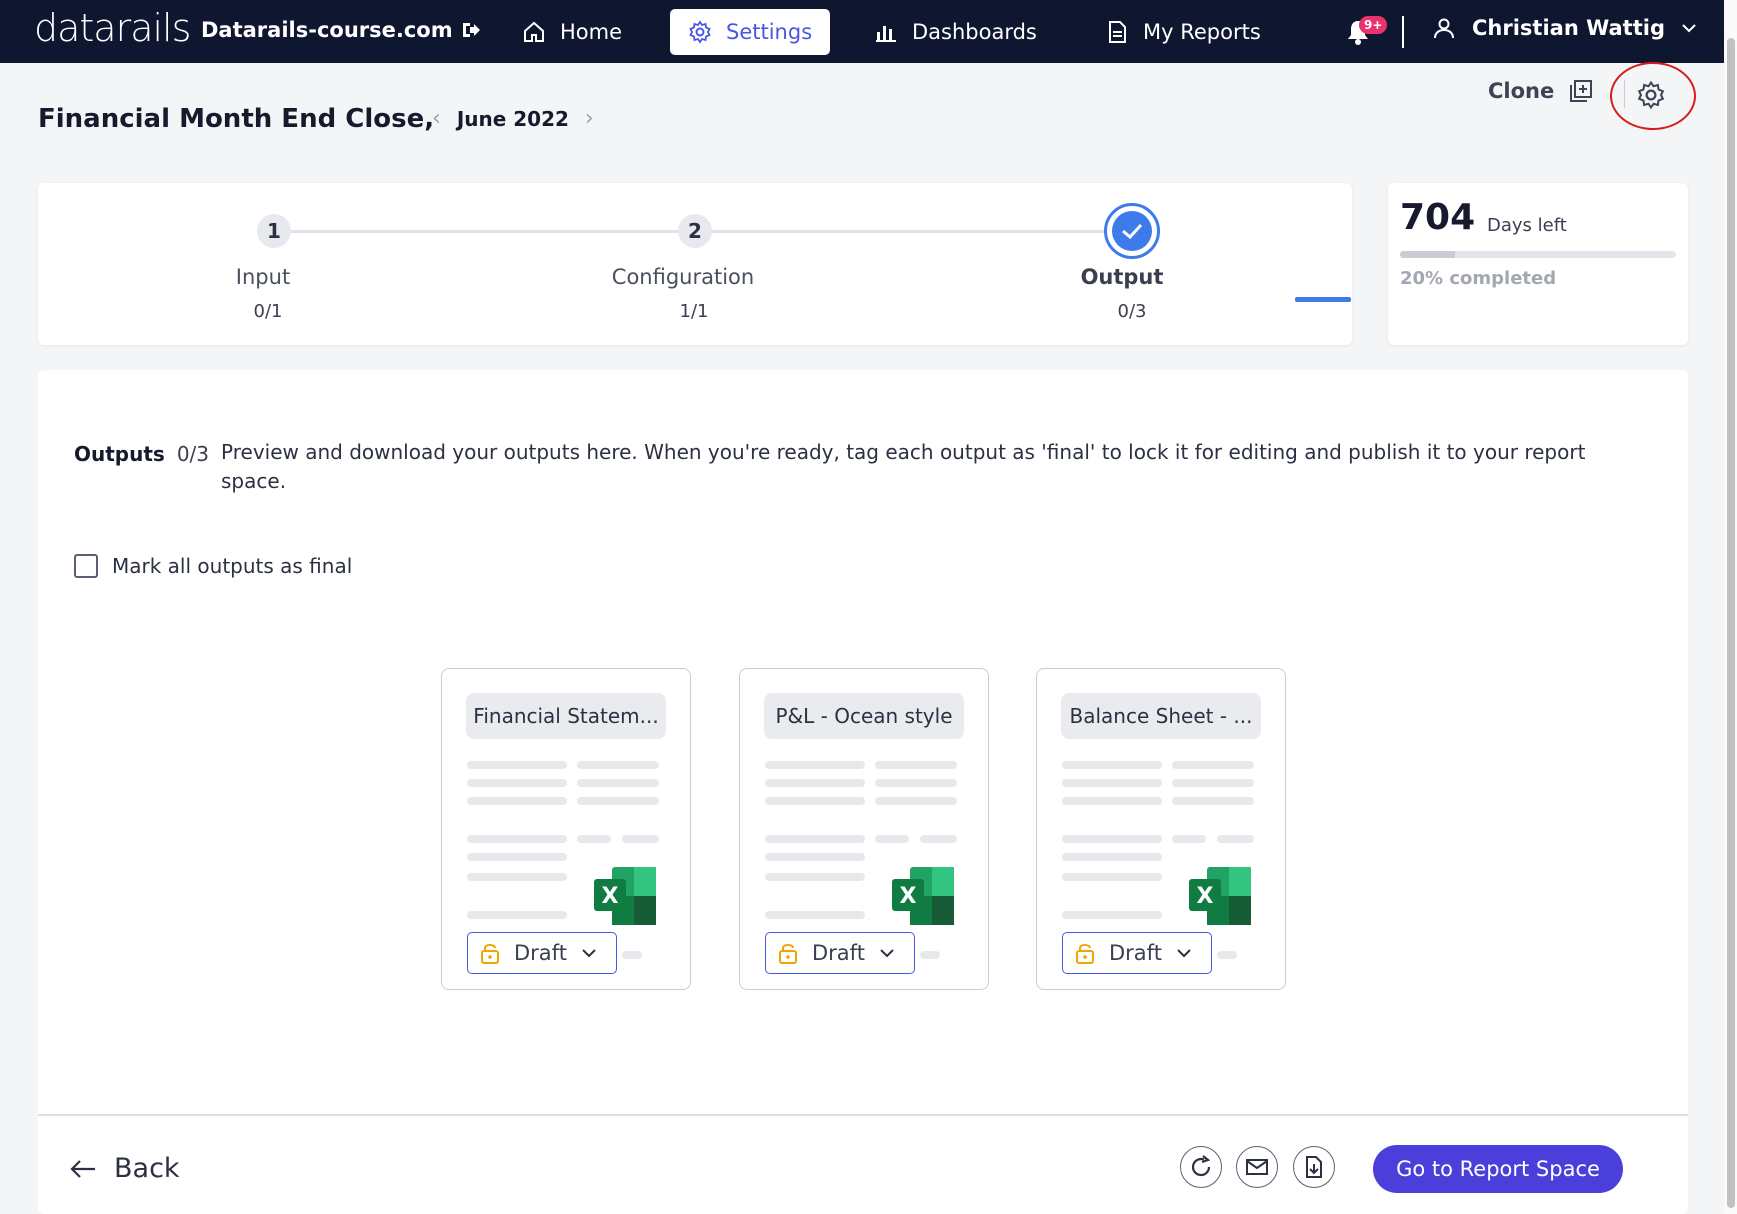 Image resolution: width=1737 pixels, height=1214 pixels. Describe the element at coordinates (1132, 311) in the screenshot. I see `step-3-count: 0/3` at that location.